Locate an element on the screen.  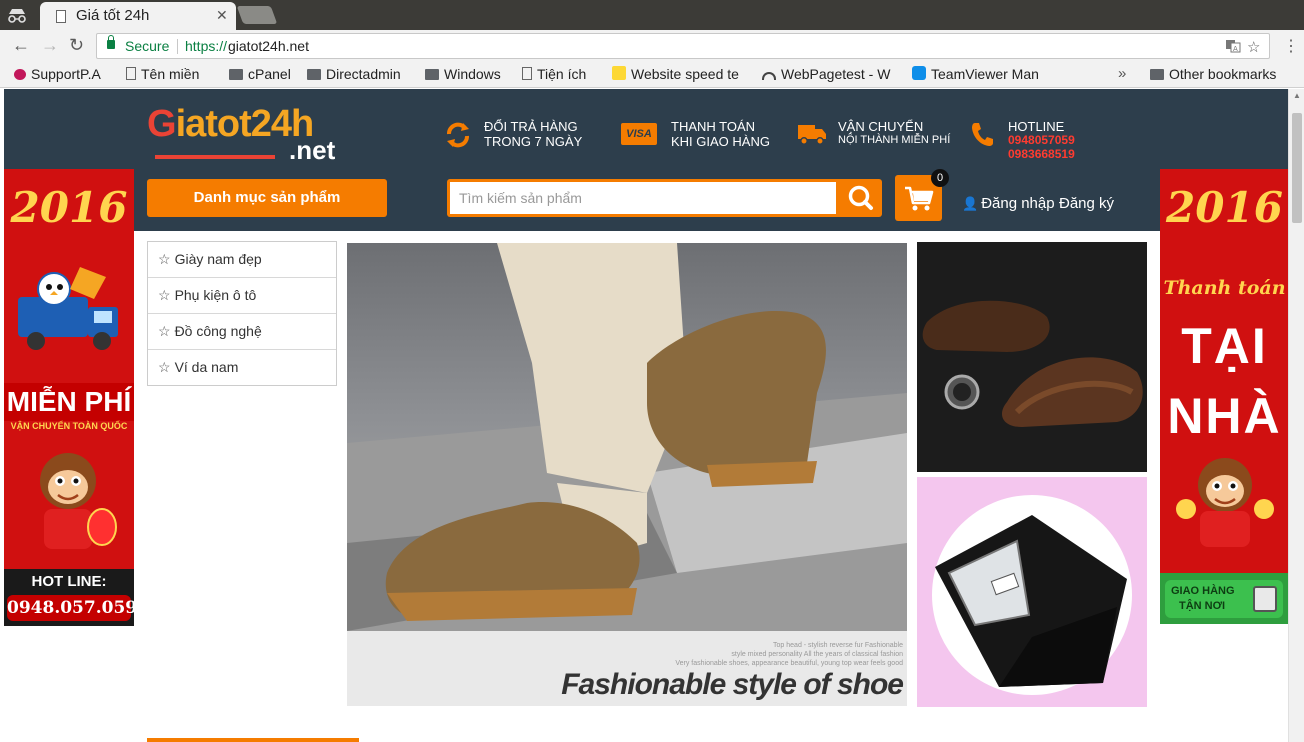
feature-shipping: VẬN CHUYỂN NỘI THÀNH MIỄN PHÍ is located at coordinates (877, 137).